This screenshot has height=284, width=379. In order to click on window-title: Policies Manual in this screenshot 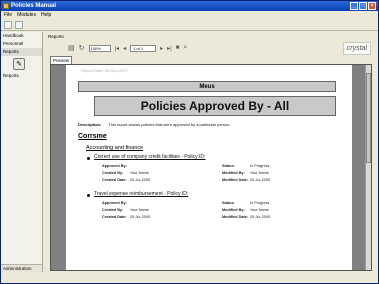, I will do `click(34, 6)`.